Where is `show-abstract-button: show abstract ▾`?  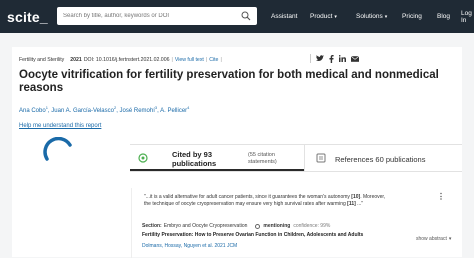
show-abstract-button: show abstract ▾ is located at coordinates (433, 239).